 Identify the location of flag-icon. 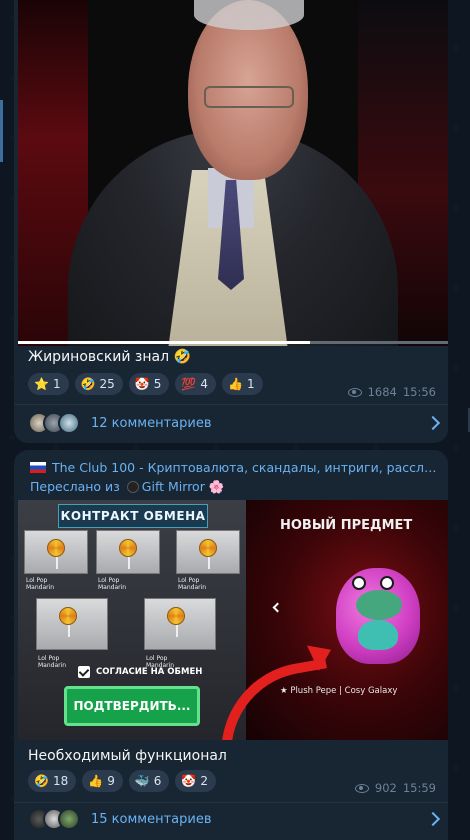
(38, 467).